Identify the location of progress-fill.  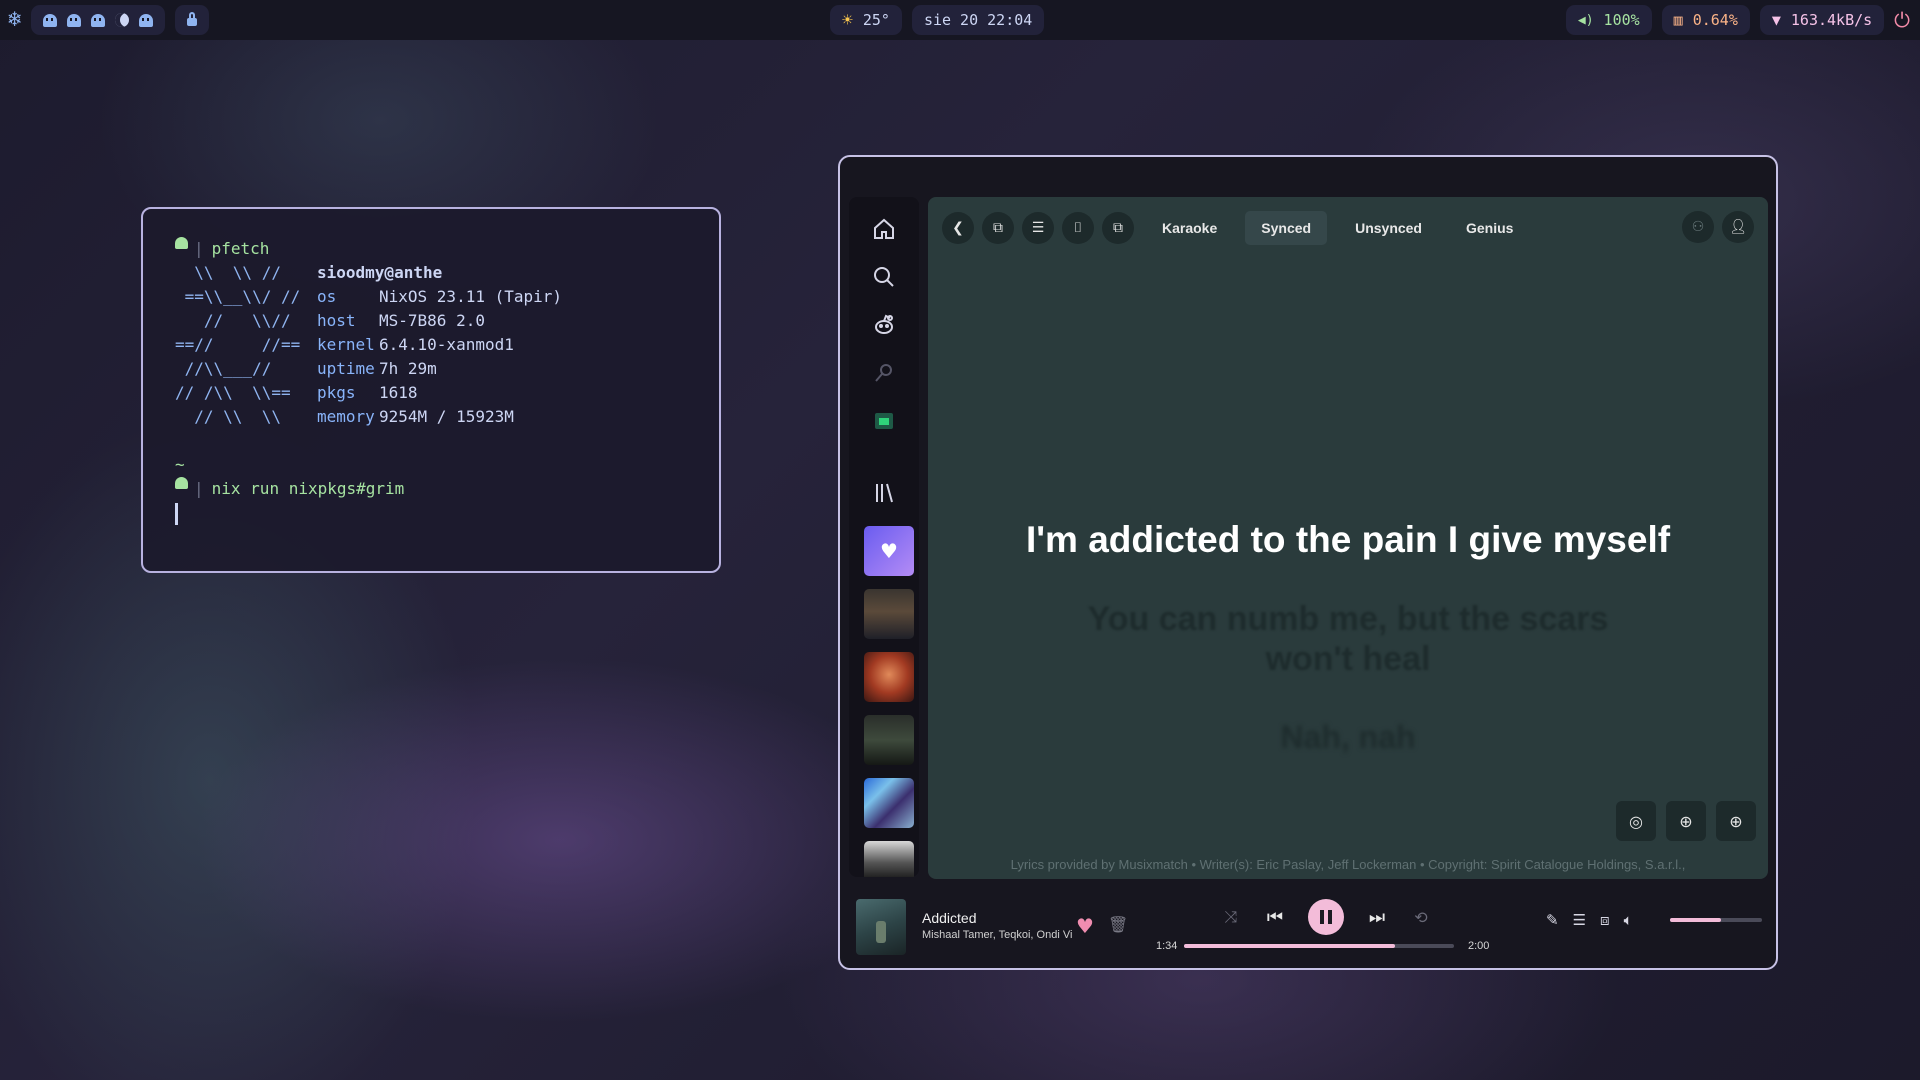
(1289, 946).